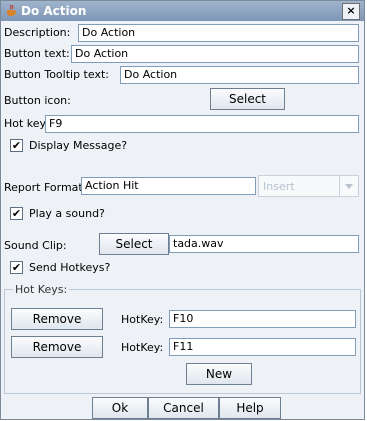 The width and height of the screenshot is (367, 421). What do you see at coordinates (239, 75) in the screenshot?
I see `tooltip-field: Do Action` at bounding box center [239, 75].